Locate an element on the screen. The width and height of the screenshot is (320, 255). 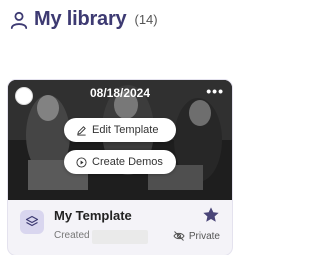
edit-template-button: Edit Template is located at coordinates (120, 130).